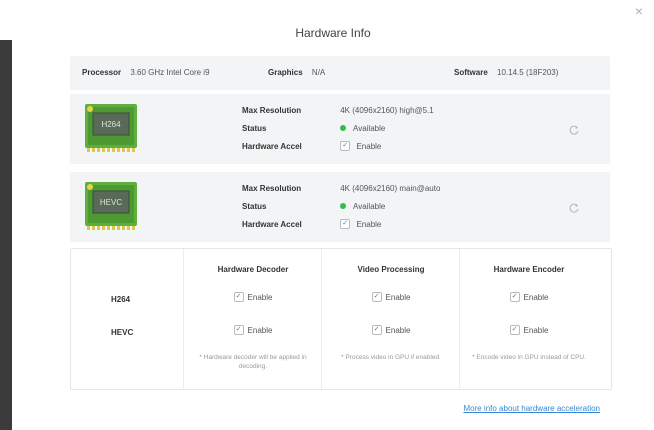 This screenshot has width=654, height=430. Describe the element at coordinates (529, 357) in the screenshot. I see `encoder-note: * Encode video in GPU instead of CPU.` at that location.